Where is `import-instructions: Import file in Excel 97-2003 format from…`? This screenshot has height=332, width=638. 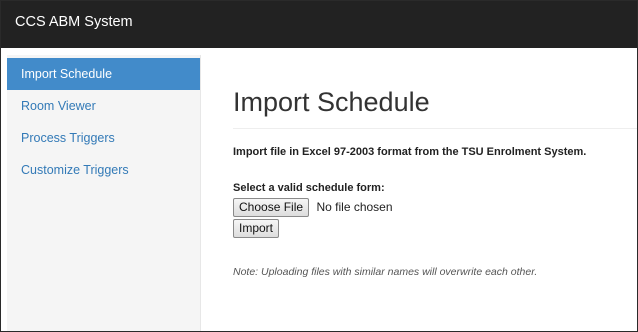 import-instructions: Import file in Excel 97-2003 format from… is located at coordinates (410, 152).